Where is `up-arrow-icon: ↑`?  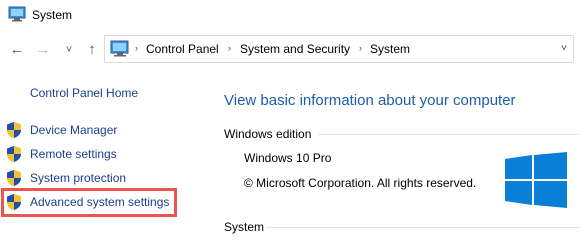
up-arrow-icon: ↑ is located at coordinates (92, 50).